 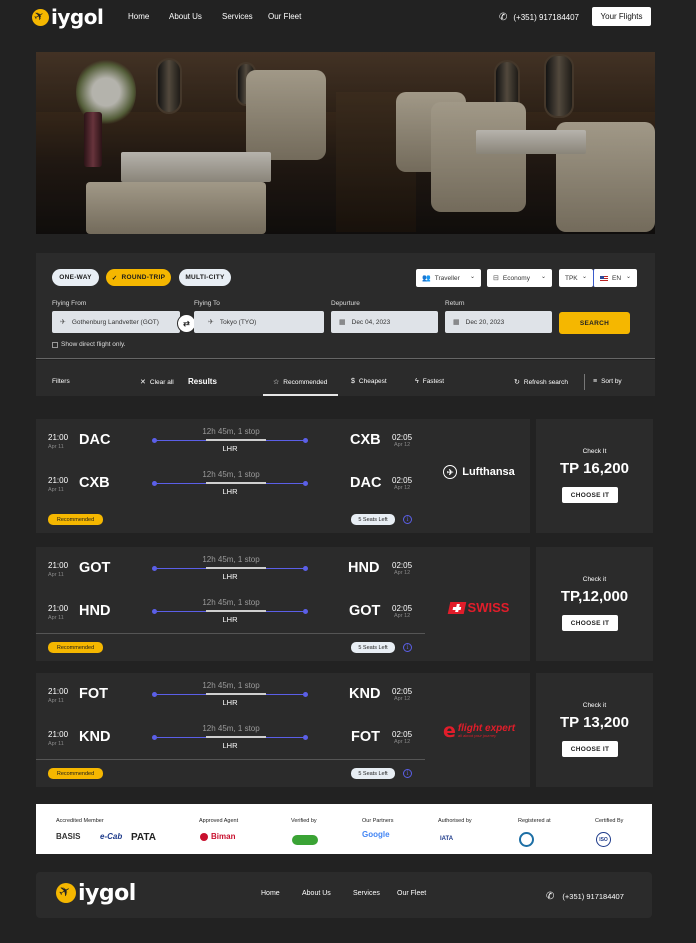 What do you see at coordinates (157, 382) in the screenshot?
I see `clear-all-button: ✕ Clear all` at bounding box center [157, 382].